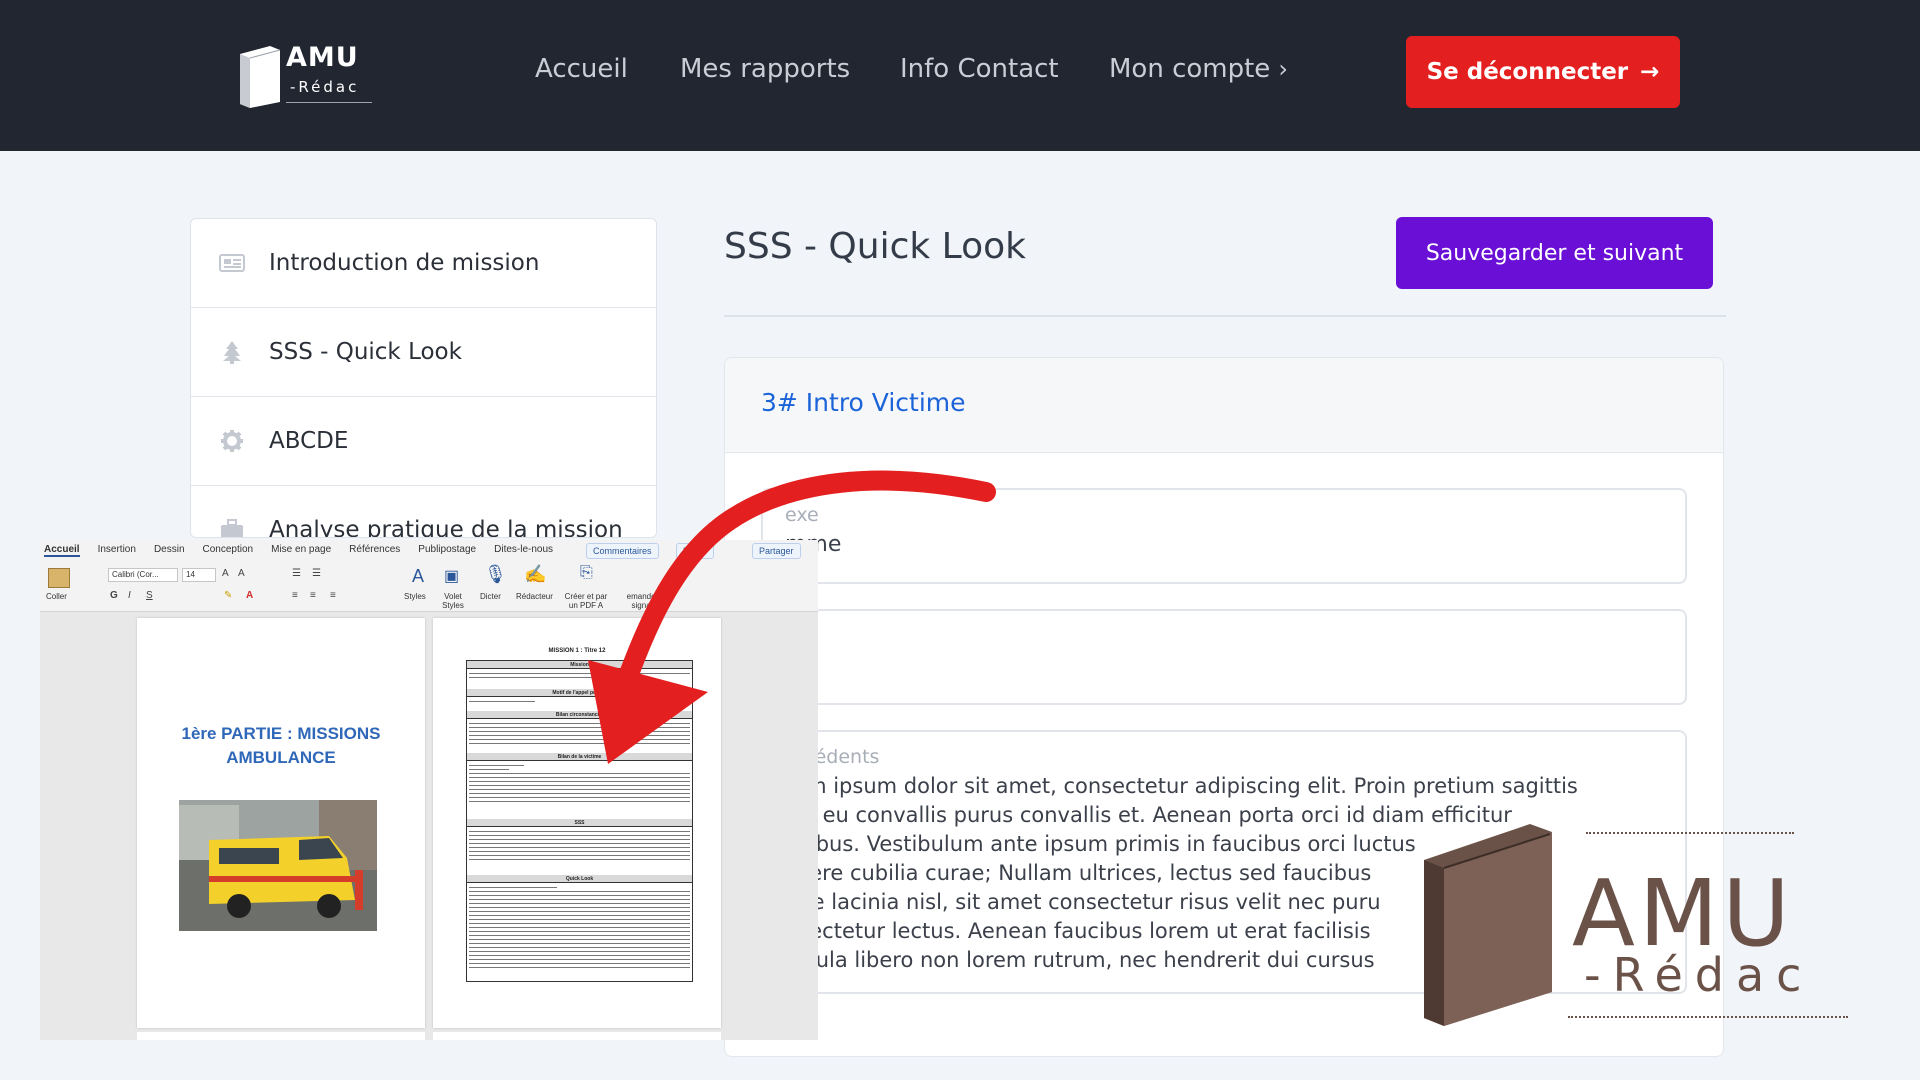 This screenshot has height=1080, width=1920. What do you see at coordinates (1640, 930) in the screenshot?
I see `amu-redac-watermark: AMU -Rédac` at bounding box center [1640, 930].